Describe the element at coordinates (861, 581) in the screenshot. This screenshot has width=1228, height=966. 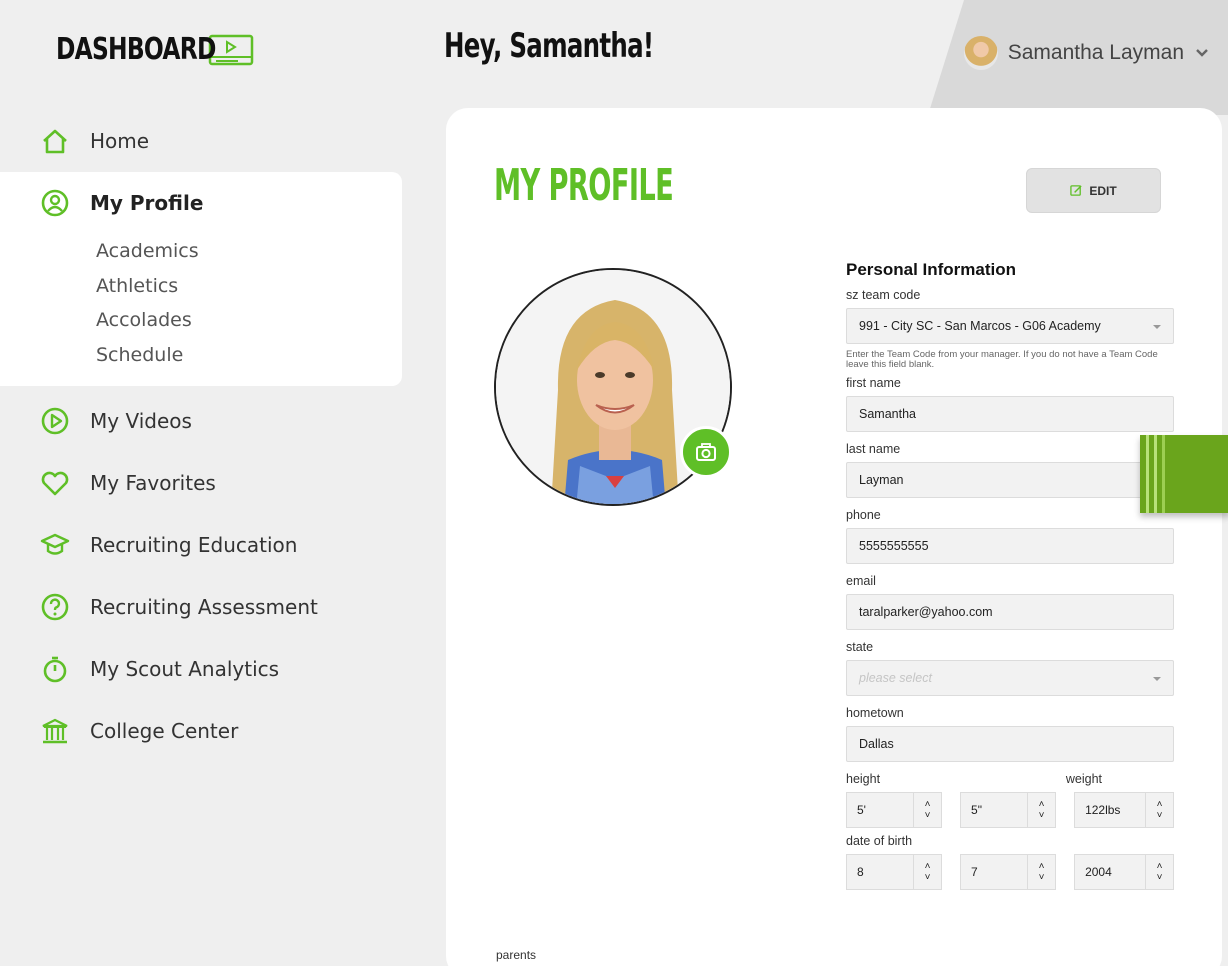
I see `email-label: email` at that location.